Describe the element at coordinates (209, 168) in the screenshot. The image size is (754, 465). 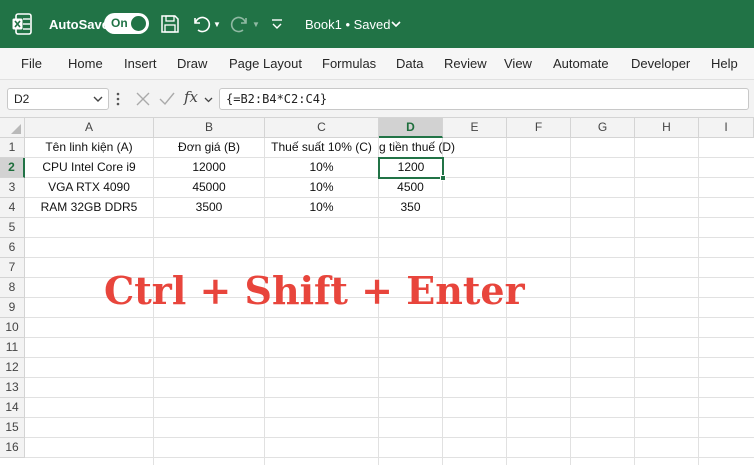
I see `cell-b2: 12000` at that location.